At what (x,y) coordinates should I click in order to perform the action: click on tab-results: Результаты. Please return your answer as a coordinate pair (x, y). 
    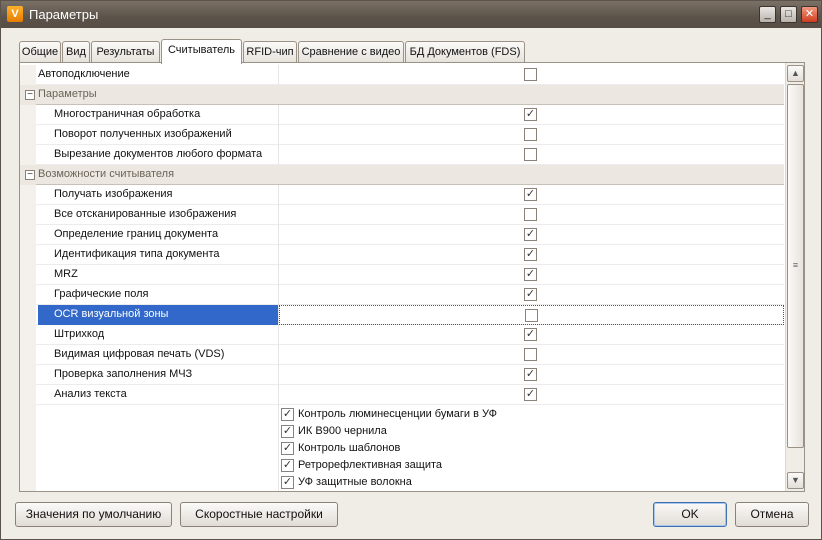
    Looking at the image, I should click on (125, 52).